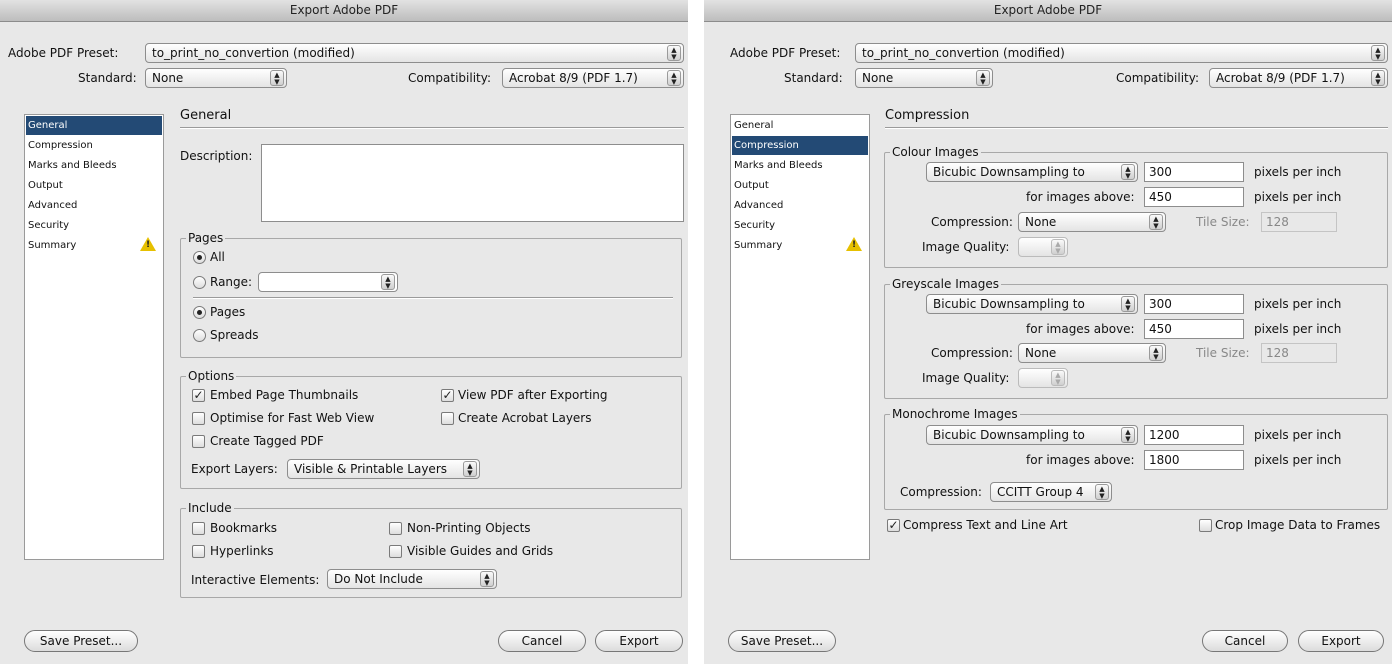 Image resolution: width=1392 pixels, height=664 pixels. What do you see at coordinates (480, 551) in the screenshot?
I see `guides-label: Visible Guides and Grids` at bounding box center [480, 551].